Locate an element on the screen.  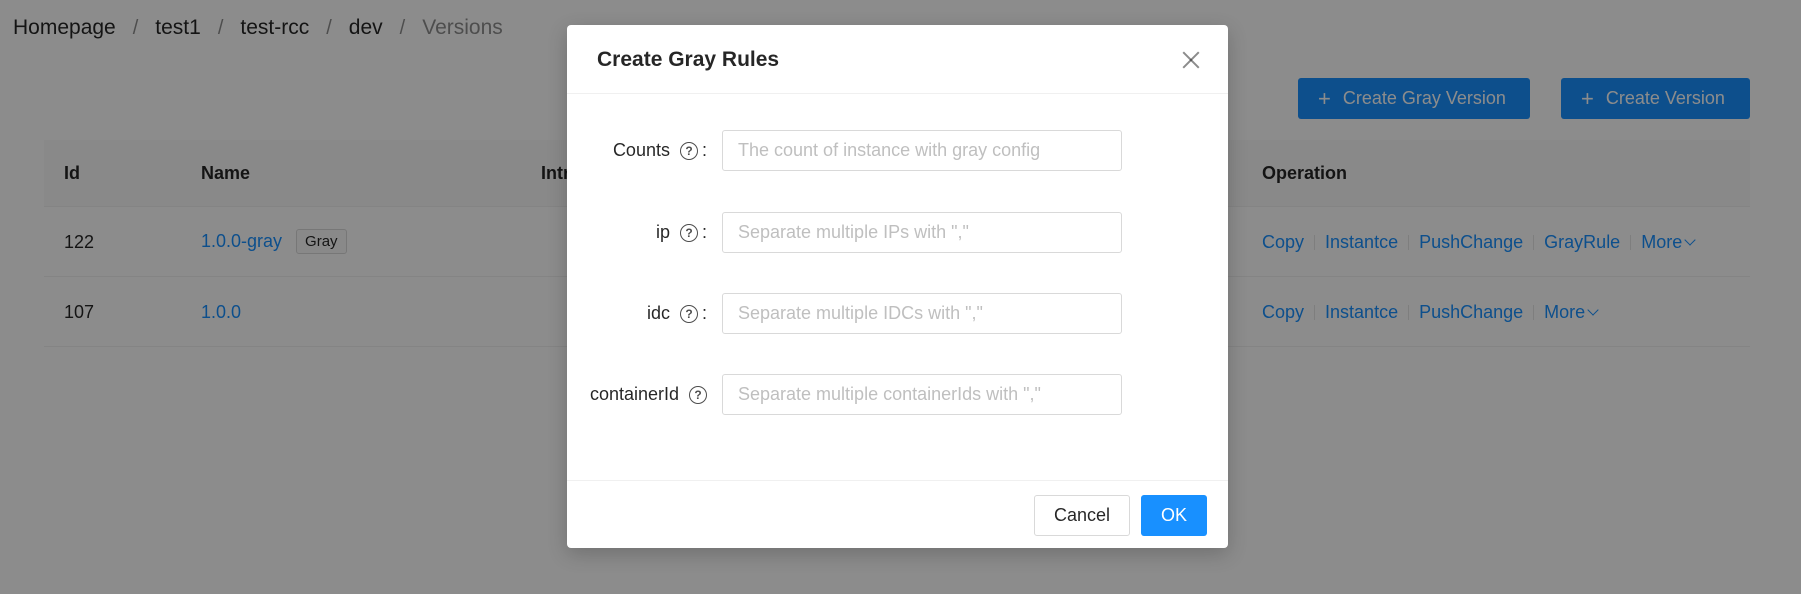
counts-input is located at coordinates (922, 150).